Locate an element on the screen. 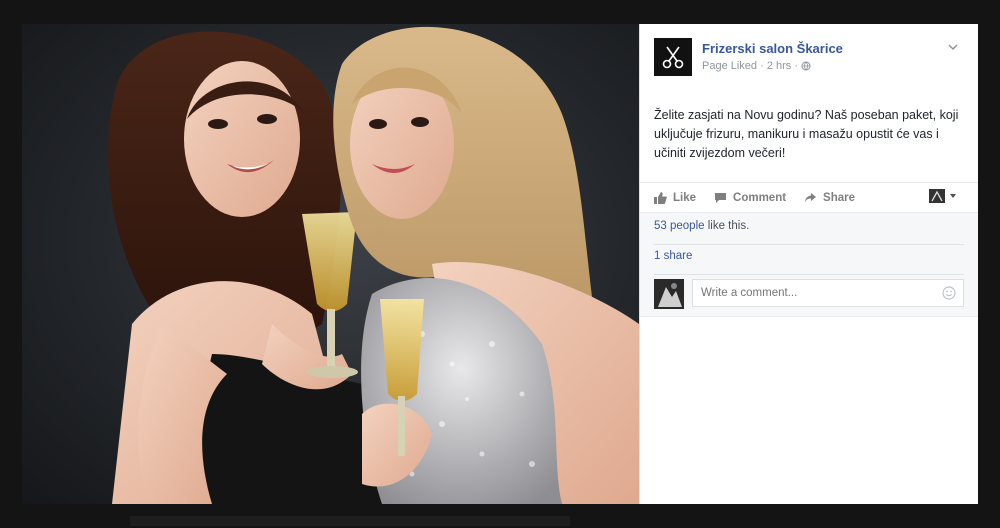  page-liked-label: Page Liked is located at coordinates (730, 66).